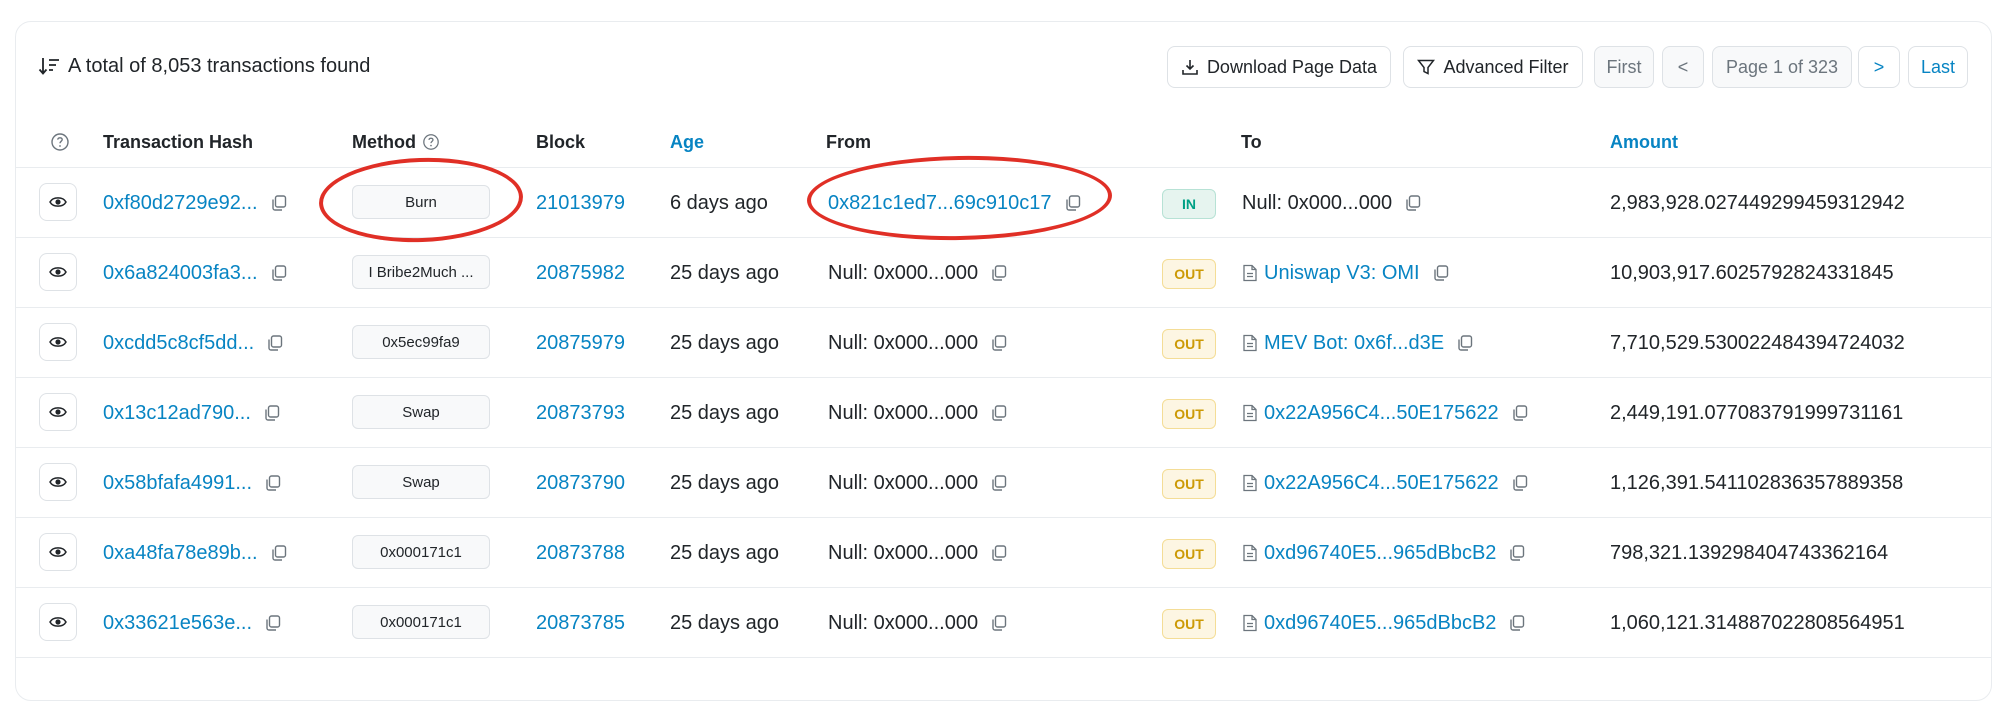 This screenshot has width=2016, height=701. I want to click on amount-value: 7,710,529.530022484394724032, so click(1757, 342).